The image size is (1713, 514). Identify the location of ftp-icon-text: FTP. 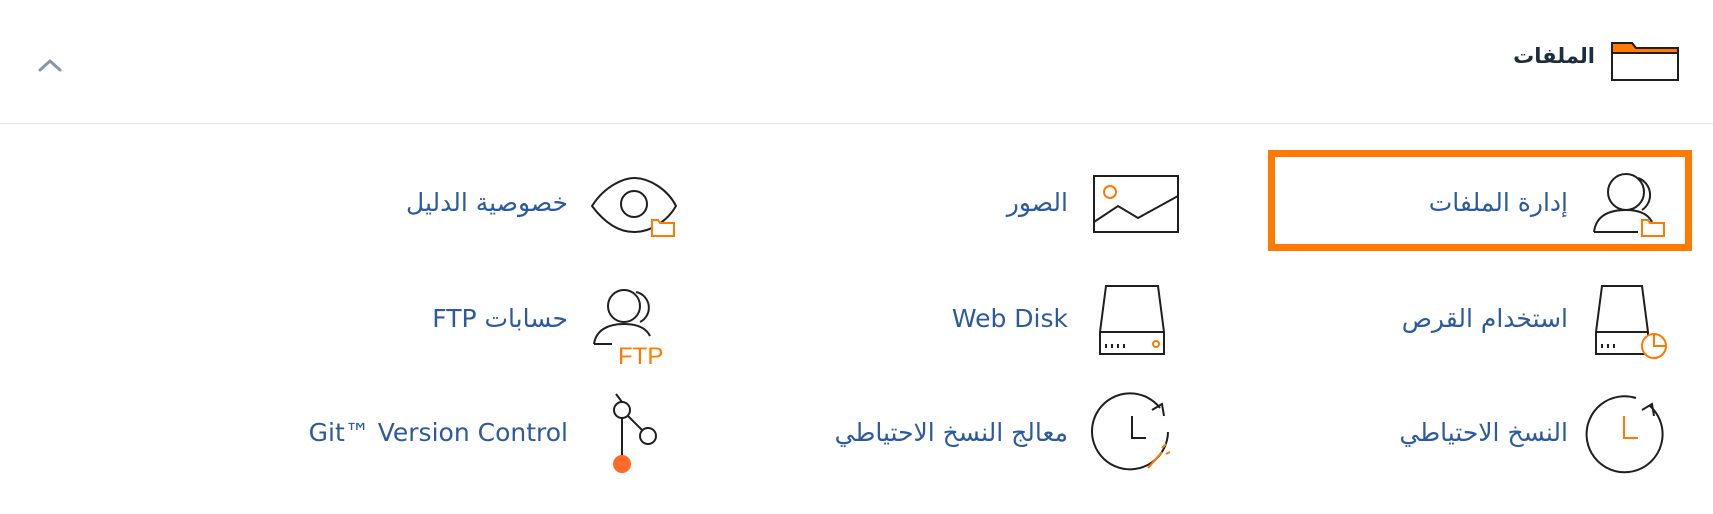
(640, 354).